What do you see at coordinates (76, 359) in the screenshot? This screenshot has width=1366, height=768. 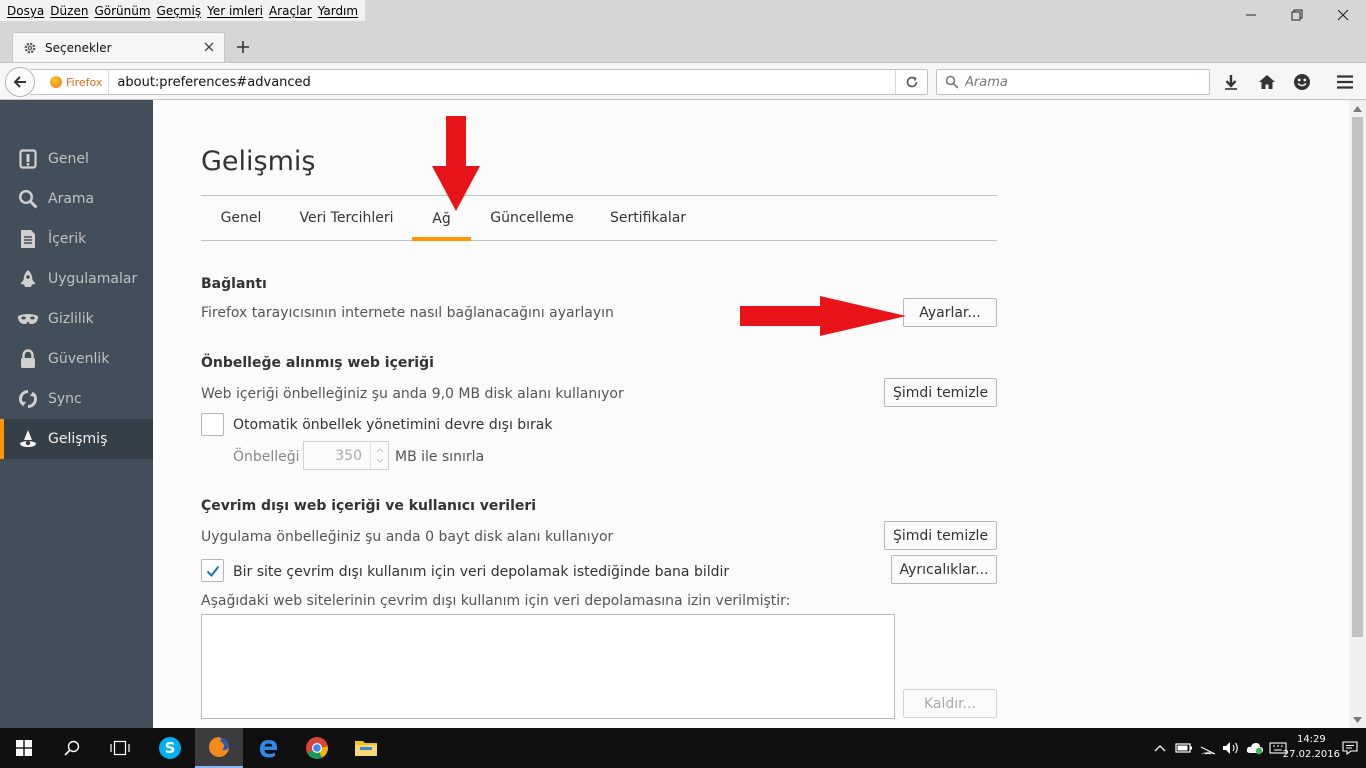 I see `sidebar-item-security: Güvenlik` at bounding box center [76, 359].